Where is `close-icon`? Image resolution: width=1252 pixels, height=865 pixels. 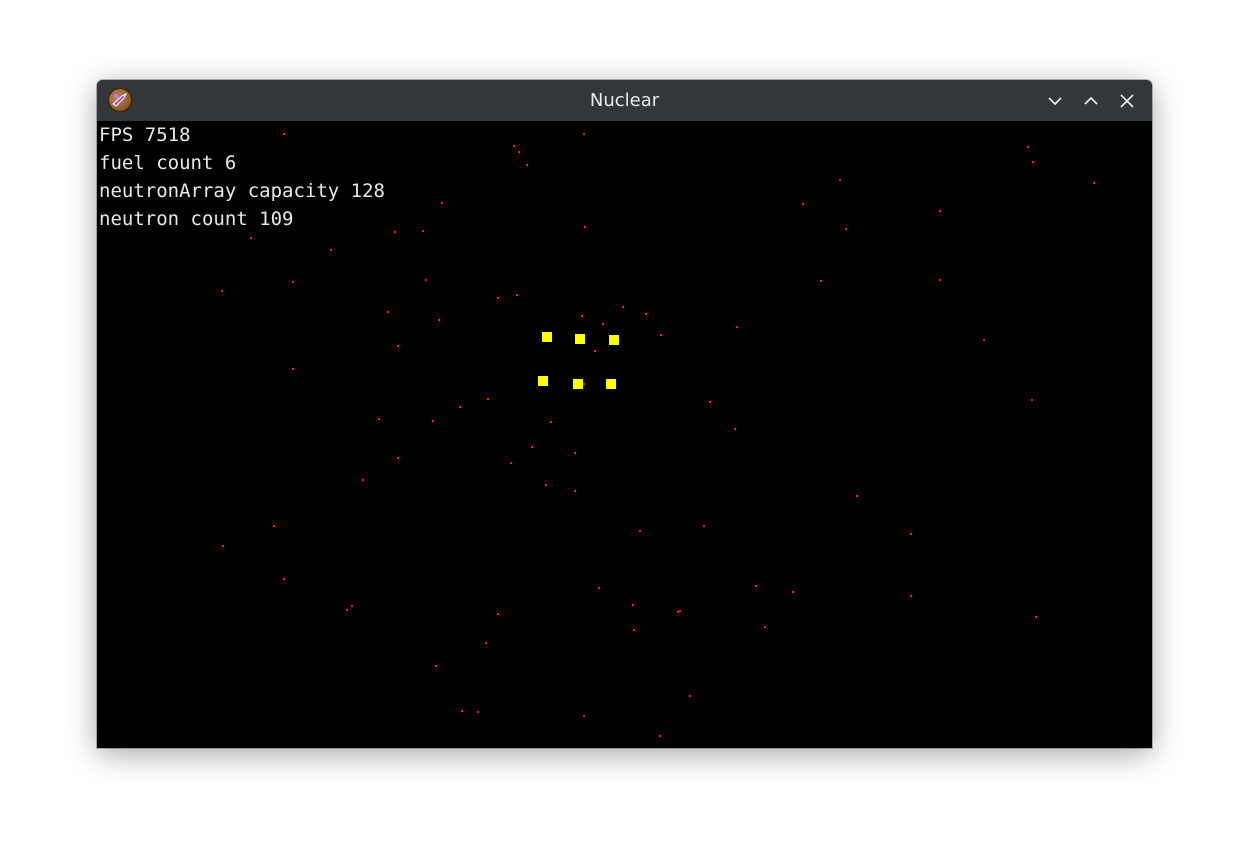 close-icon is located at coordinates (1127, 101).